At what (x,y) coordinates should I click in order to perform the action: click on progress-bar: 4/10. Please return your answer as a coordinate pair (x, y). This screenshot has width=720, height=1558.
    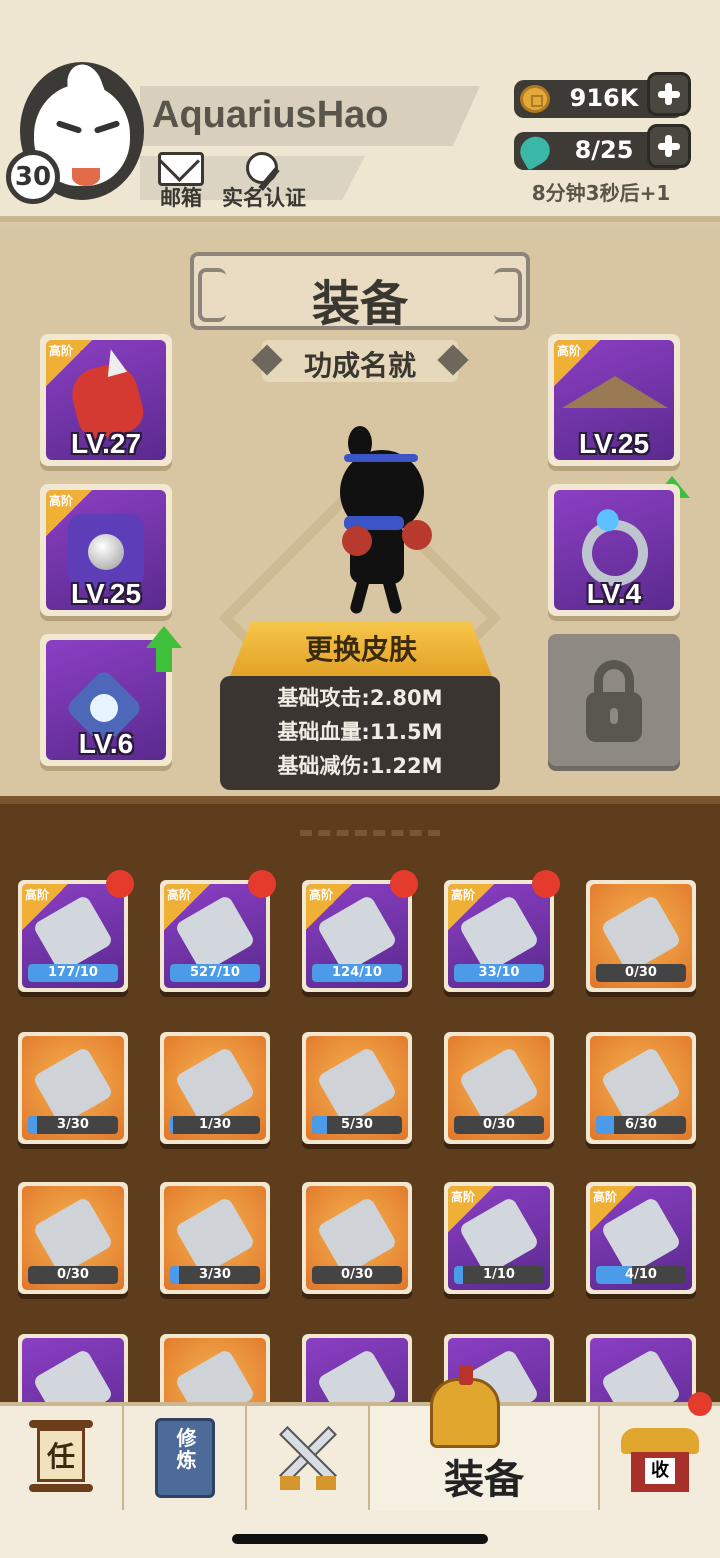
    Looking at the image, I should click on (641, 1275).